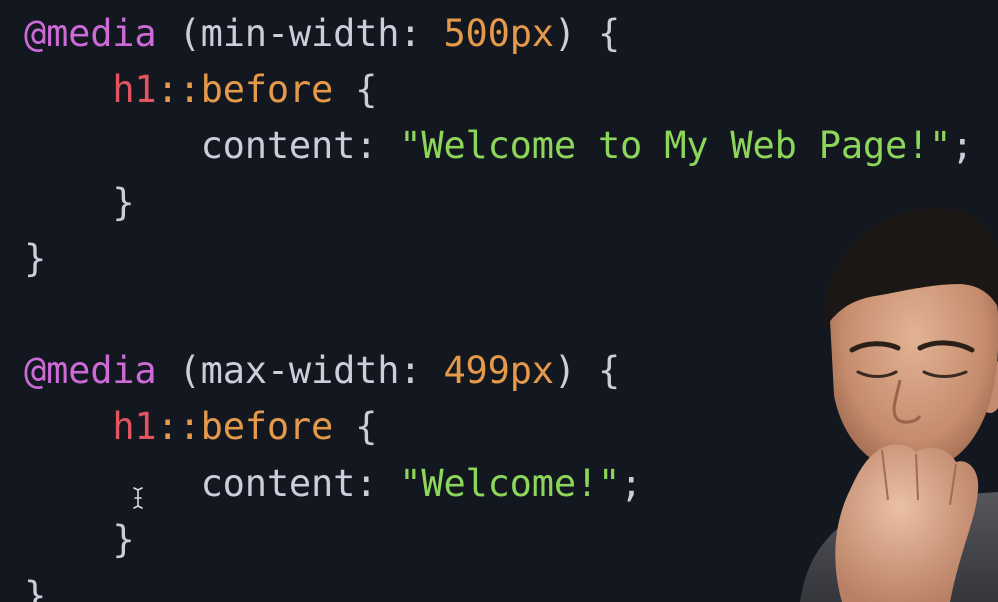 This screenshot has height=602, width=998. What do you see at coordinates (300, 33) in the screenshot?
I see `code-token: (min-width:` at bounding box center [300, 33].